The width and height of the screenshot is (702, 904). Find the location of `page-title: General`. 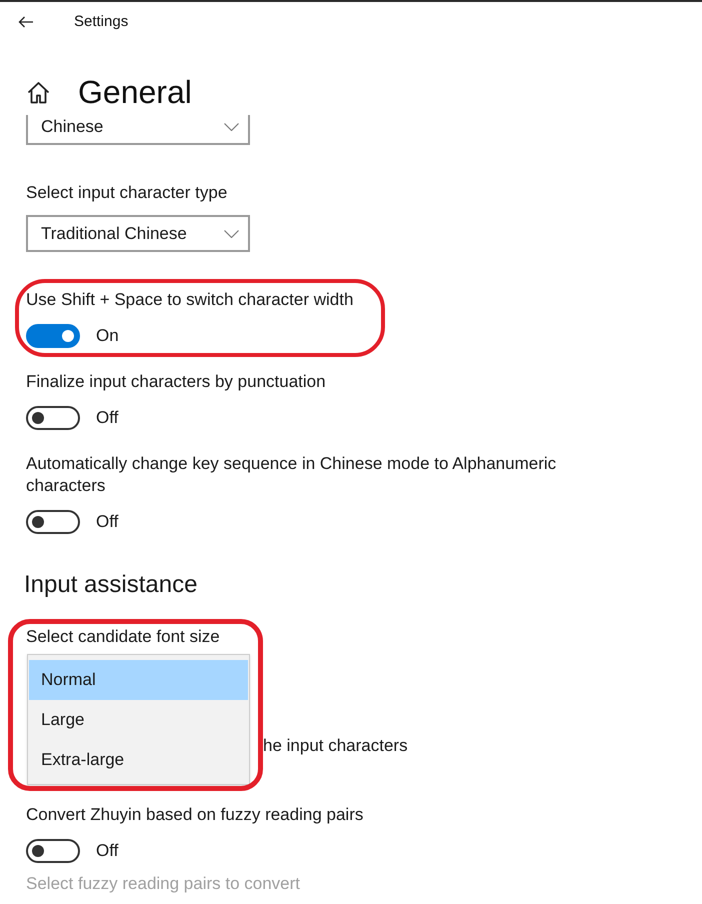

page-title: General is located at coordinates (135, 92).